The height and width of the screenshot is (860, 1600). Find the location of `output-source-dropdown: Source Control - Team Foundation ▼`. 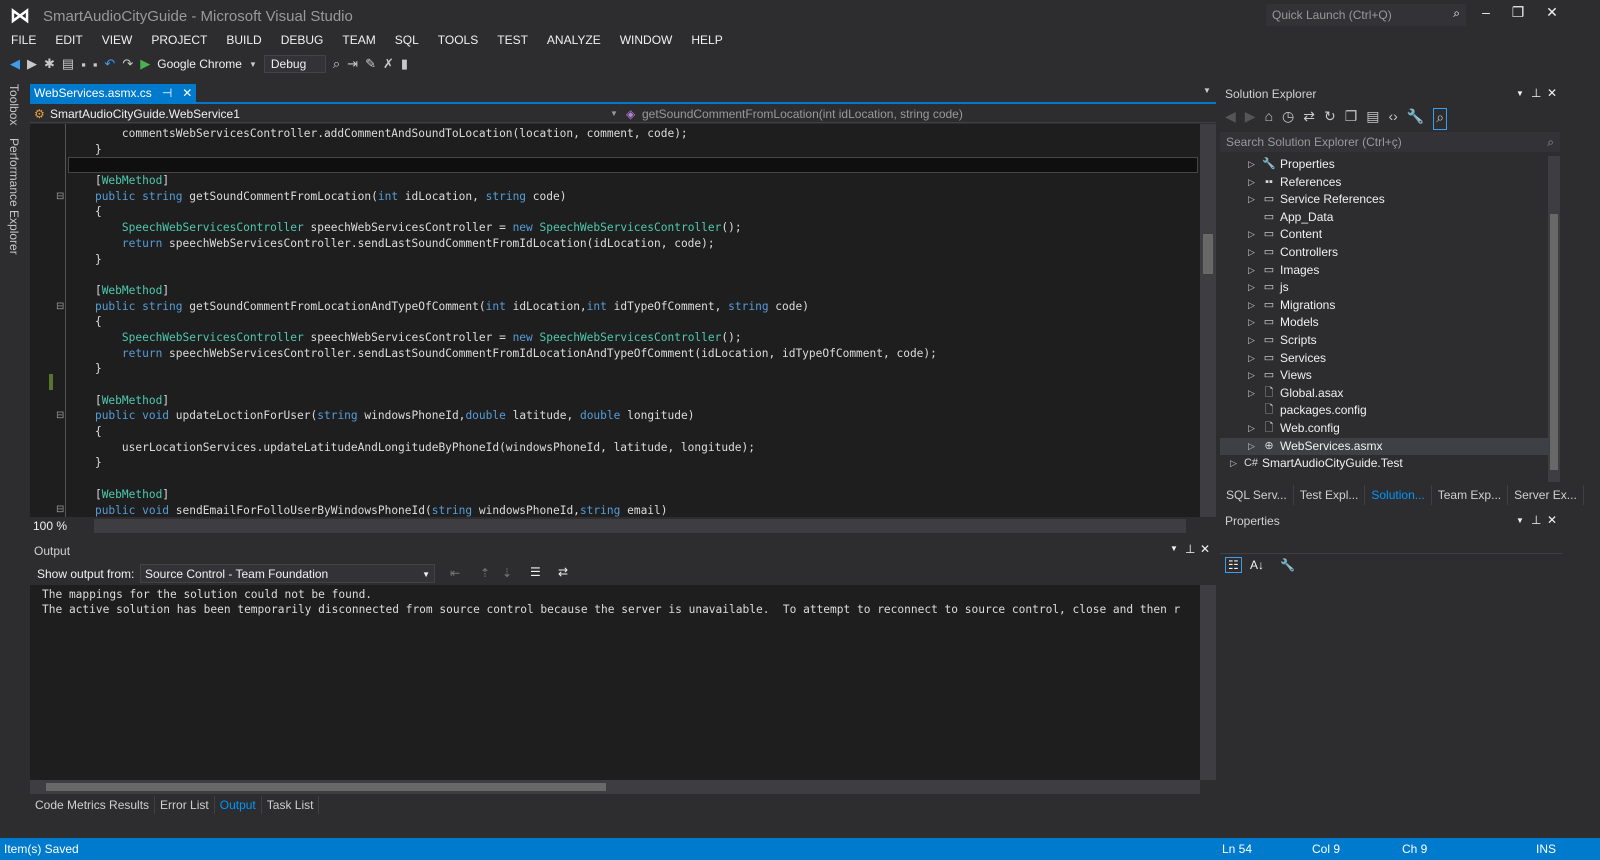

output-source-dropdown: Source Control - Team Foundation ▼ is located at coordinates (287, 573).